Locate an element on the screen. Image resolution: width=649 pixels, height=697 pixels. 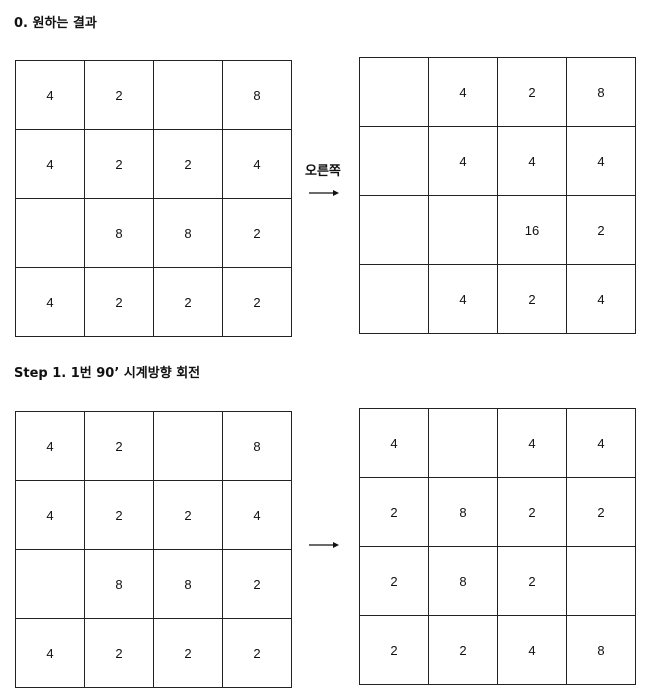
section-heading-desired-result: 0. 원하는 결과 is located at coordinates (55, 23).